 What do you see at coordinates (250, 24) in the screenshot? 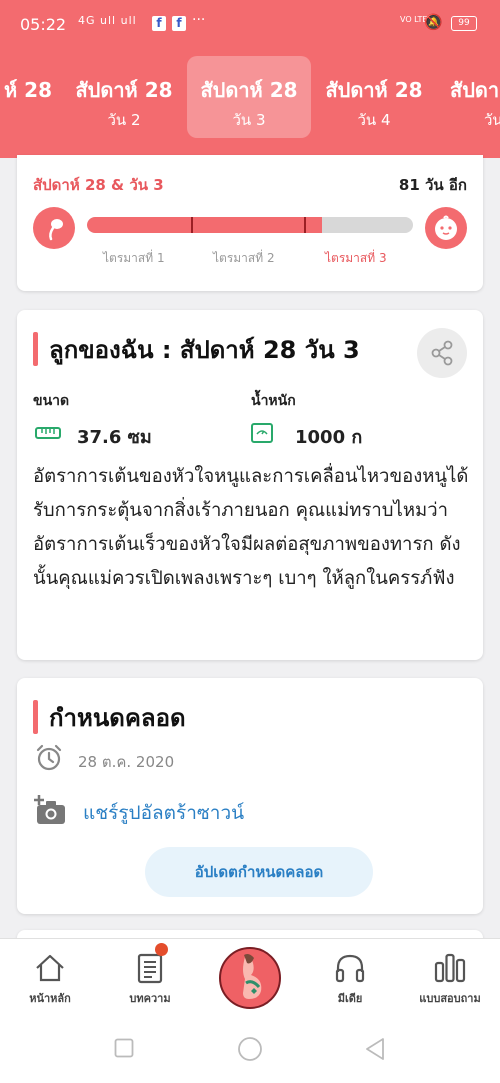
I see `status-bar: 05:22 4G ull ull f f ··· VO LTE 🔕 99` at bounding box center [250, 24].